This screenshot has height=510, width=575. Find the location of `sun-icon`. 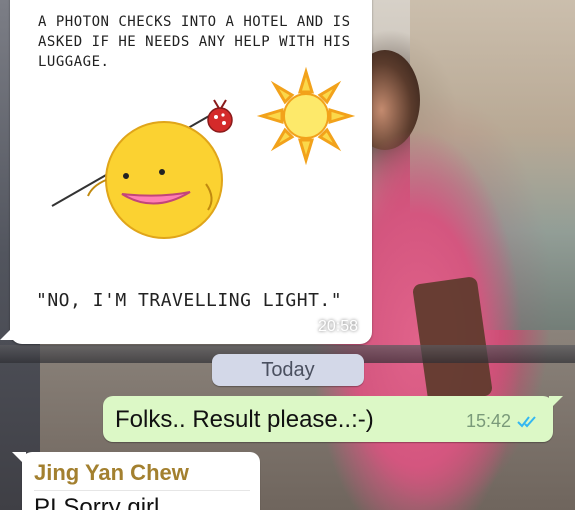

sun-icon is located at coordinates (306, 116).